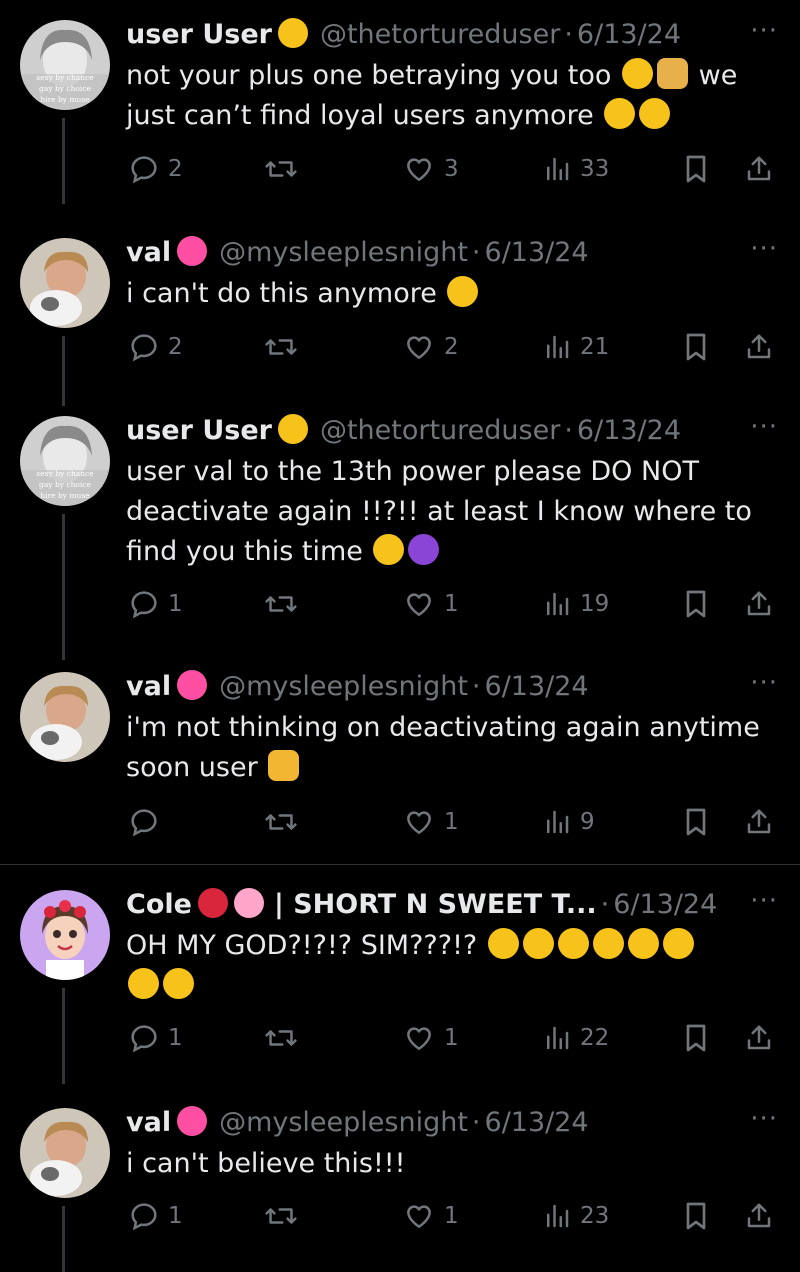 The height and width of the screenshot is (1272, 800). Describe the element at coordinates (65, 495) in the screenshot. I see `avatar-caption: hire by muse` at that location.